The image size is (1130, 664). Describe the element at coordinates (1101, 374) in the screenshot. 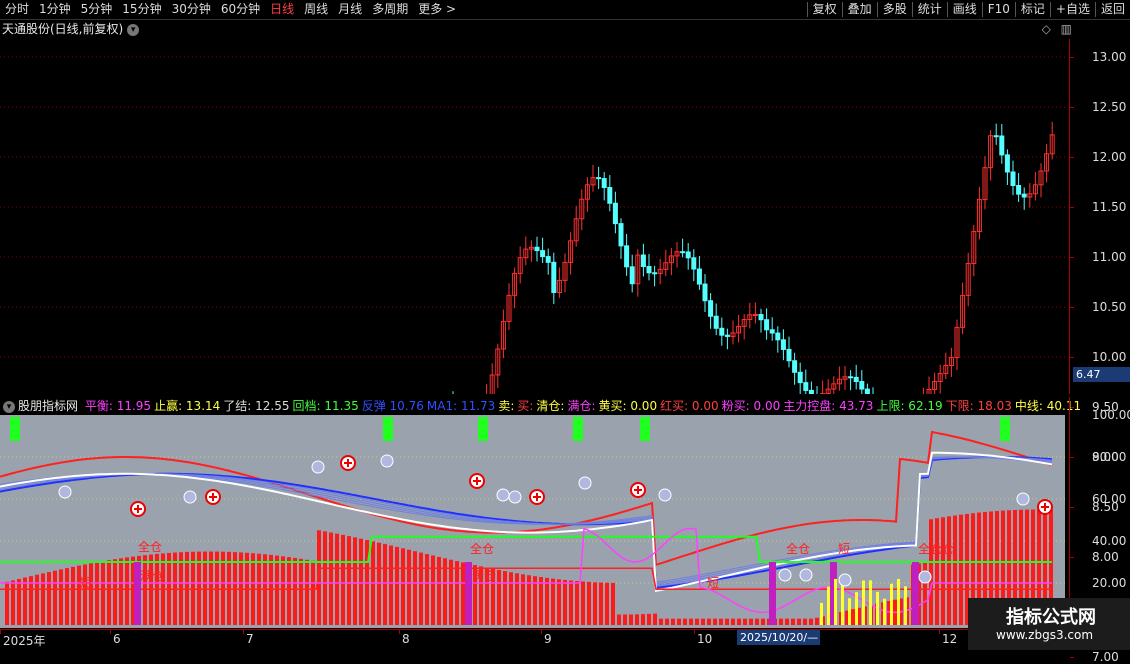

I see `current-price-box: 6.47` at that location.